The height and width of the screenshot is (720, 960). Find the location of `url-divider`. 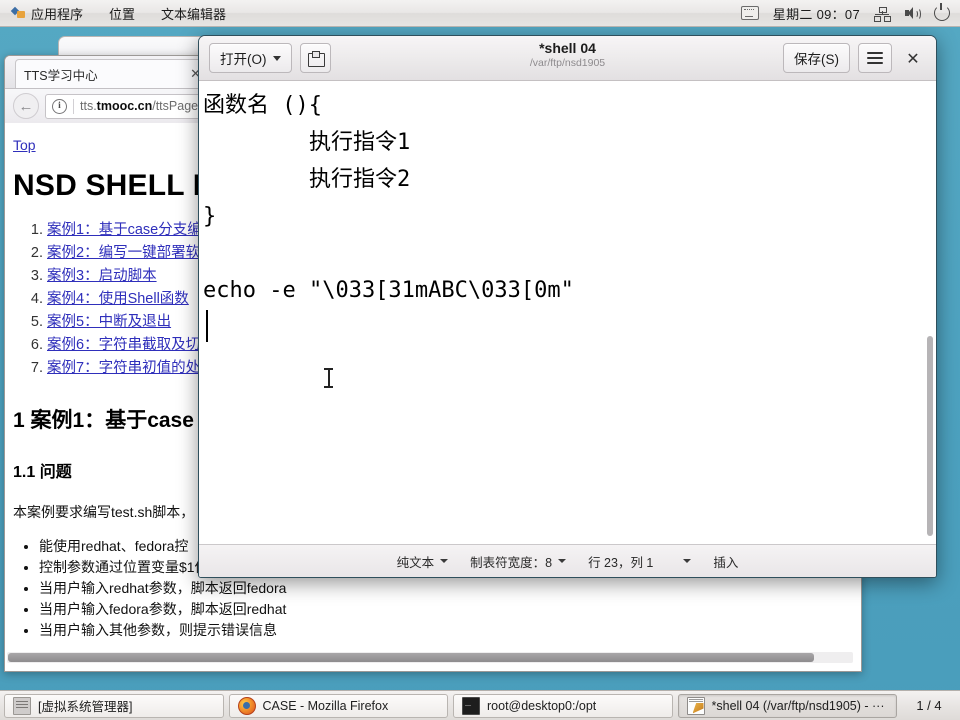

url-divider is located at coordinates (73, 106).